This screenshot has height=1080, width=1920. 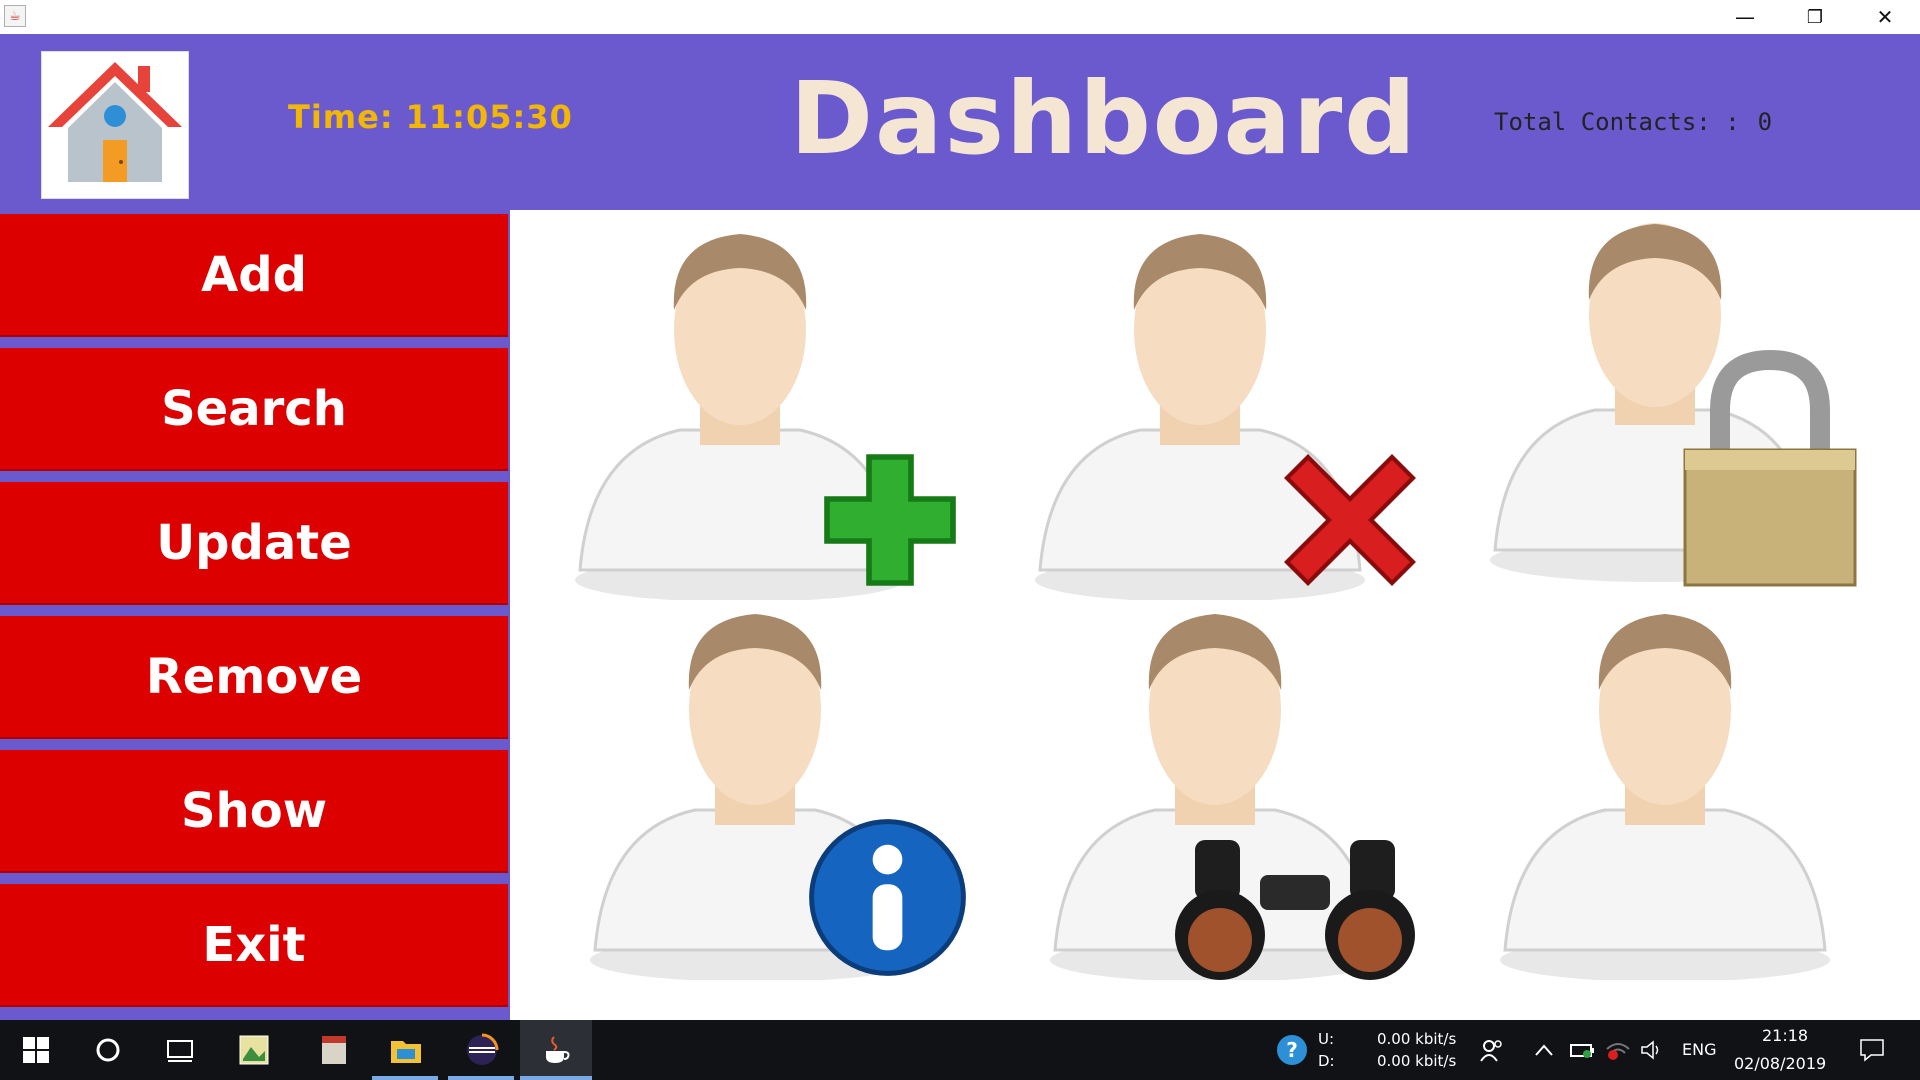 I want to click on show-user-tile, so click(x=1695, y=791).